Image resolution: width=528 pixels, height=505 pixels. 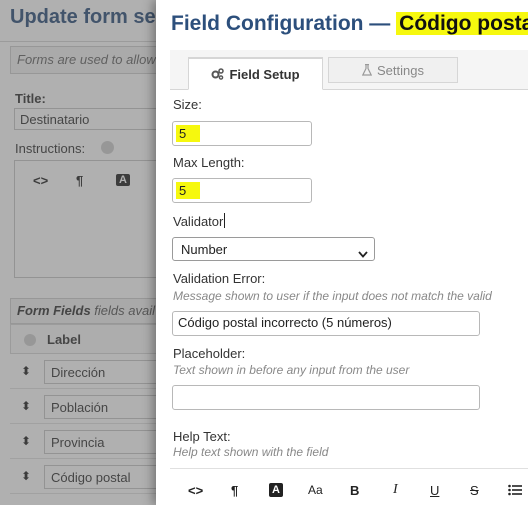 I want to click on validation-error-label: Validation Error:, so click(x=219, y=278).